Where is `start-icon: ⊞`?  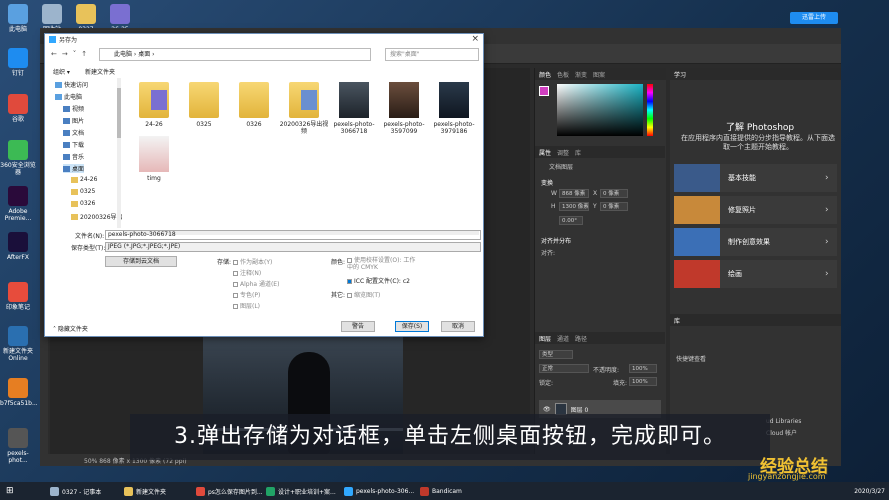 start-icon: ⊞ is located at coordinates (10, 491).